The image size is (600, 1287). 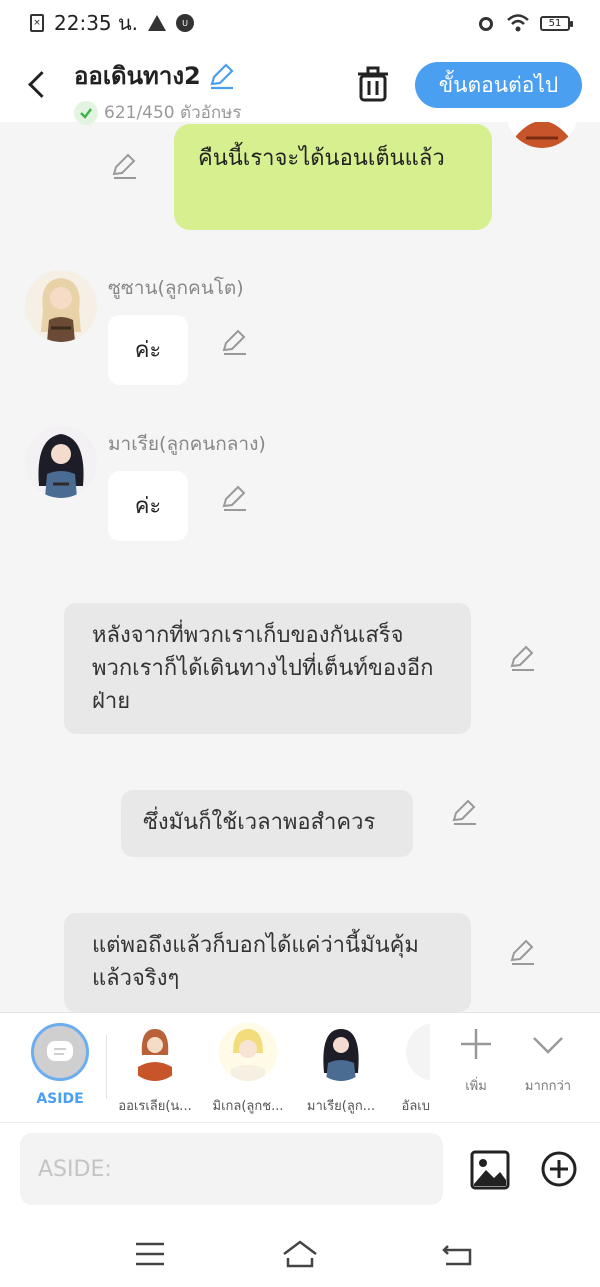 What do you see at coordinates (476, 1061) in the screenshot?
I see `add-character-button: เพิ่ม` at bounding box center [476, 1061].